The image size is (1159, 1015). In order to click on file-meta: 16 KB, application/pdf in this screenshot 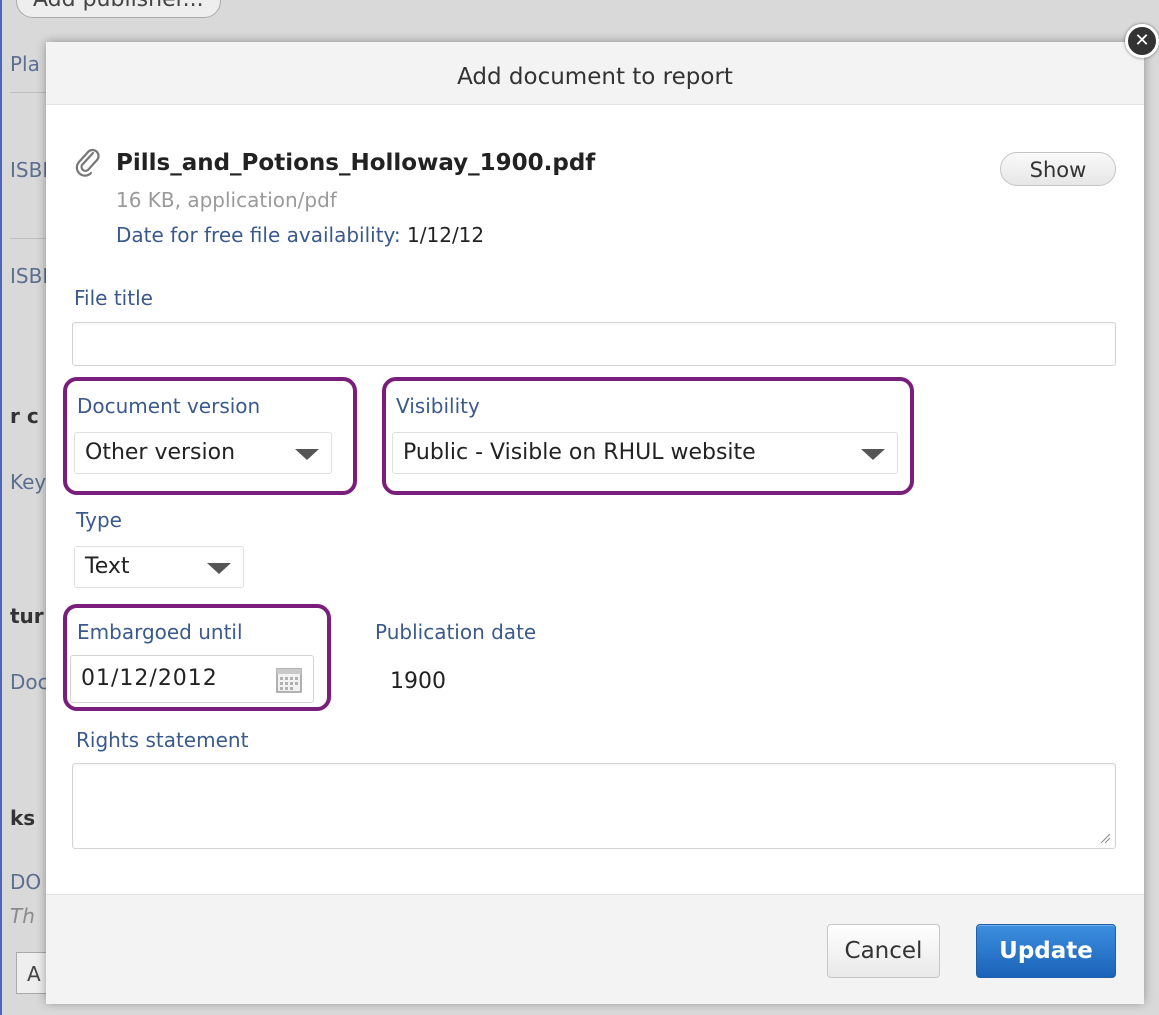, I will do `click(226, 200)`.